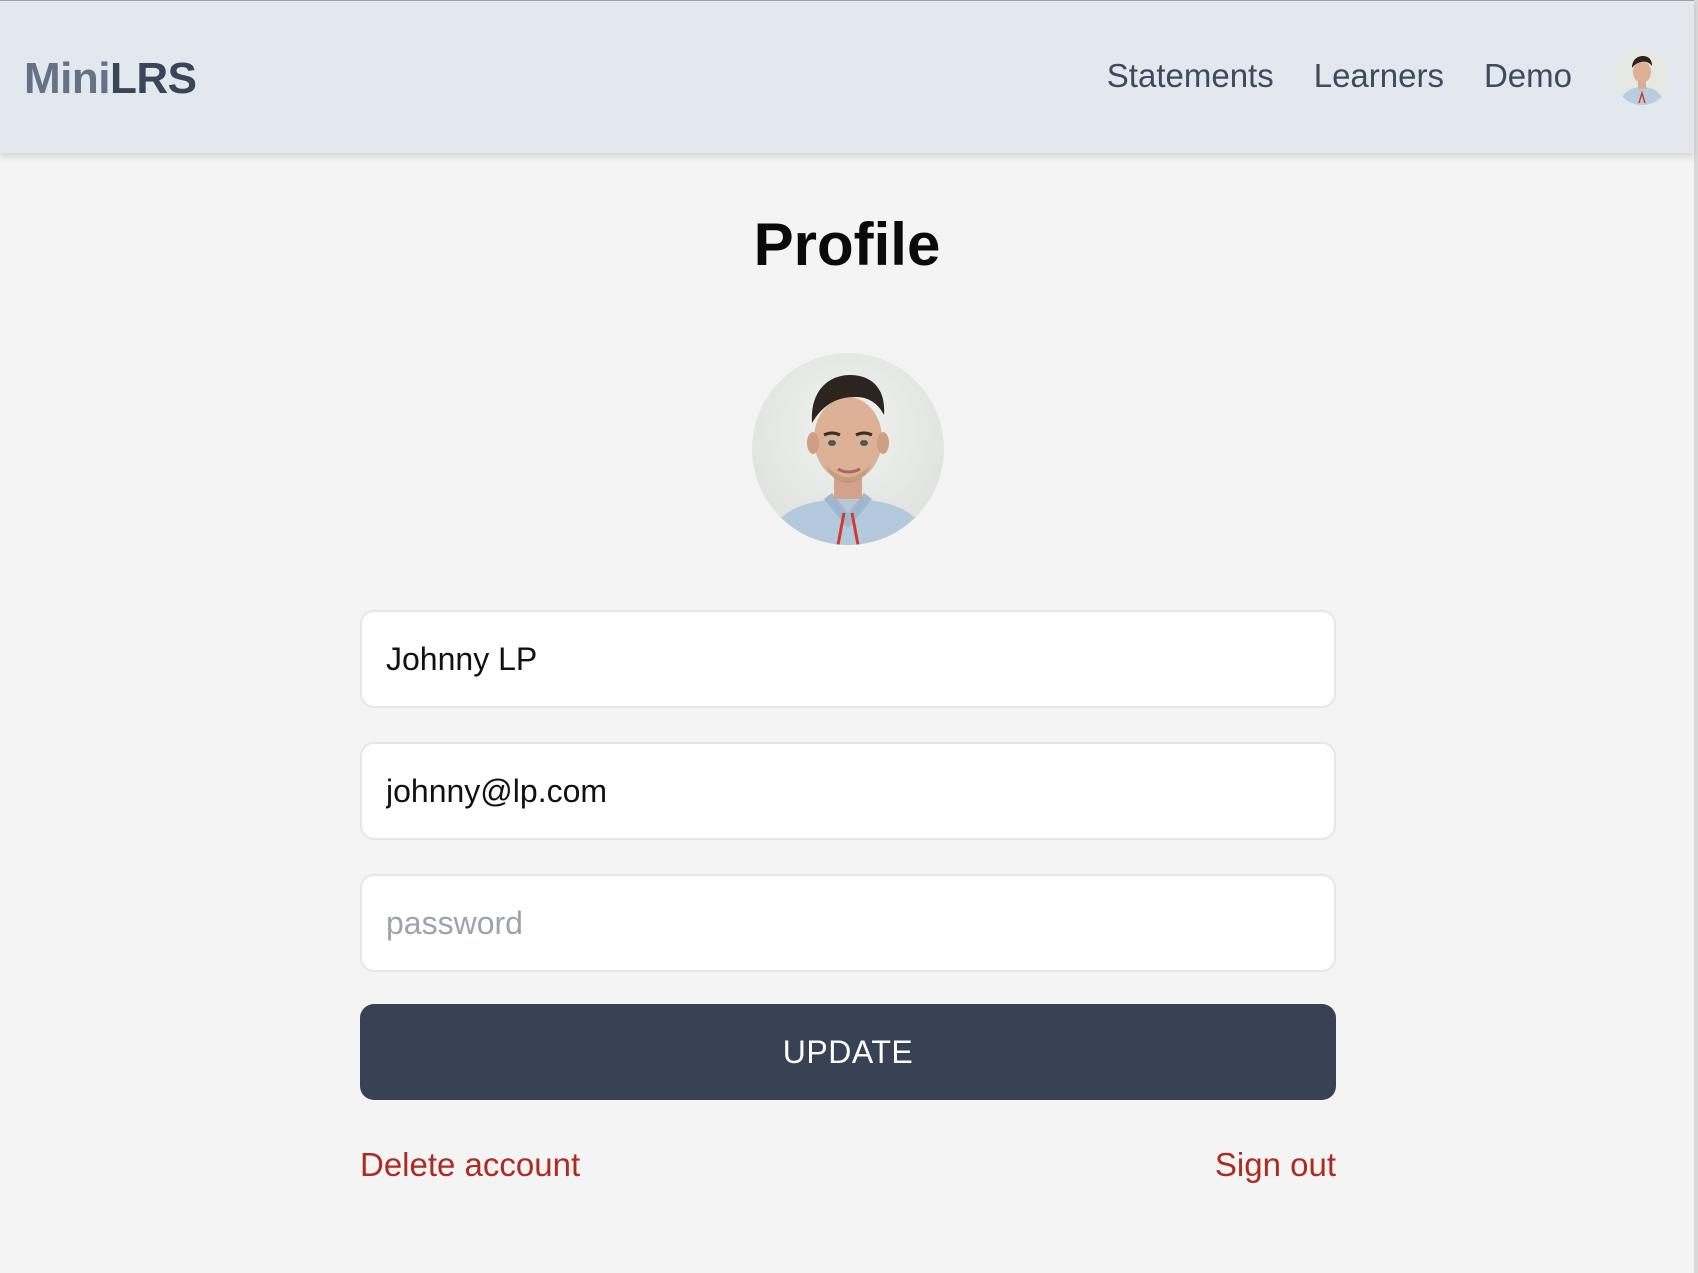 The width and height of the screenshot is (1698, 1273). Describe the element at coordinates (847, 244) in the screenshot. I see `page-title: Profile` at that location.